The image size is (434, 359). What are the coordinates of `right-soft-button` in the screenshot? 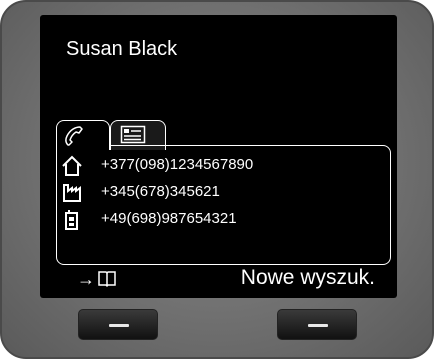 It's located at (317, 324).